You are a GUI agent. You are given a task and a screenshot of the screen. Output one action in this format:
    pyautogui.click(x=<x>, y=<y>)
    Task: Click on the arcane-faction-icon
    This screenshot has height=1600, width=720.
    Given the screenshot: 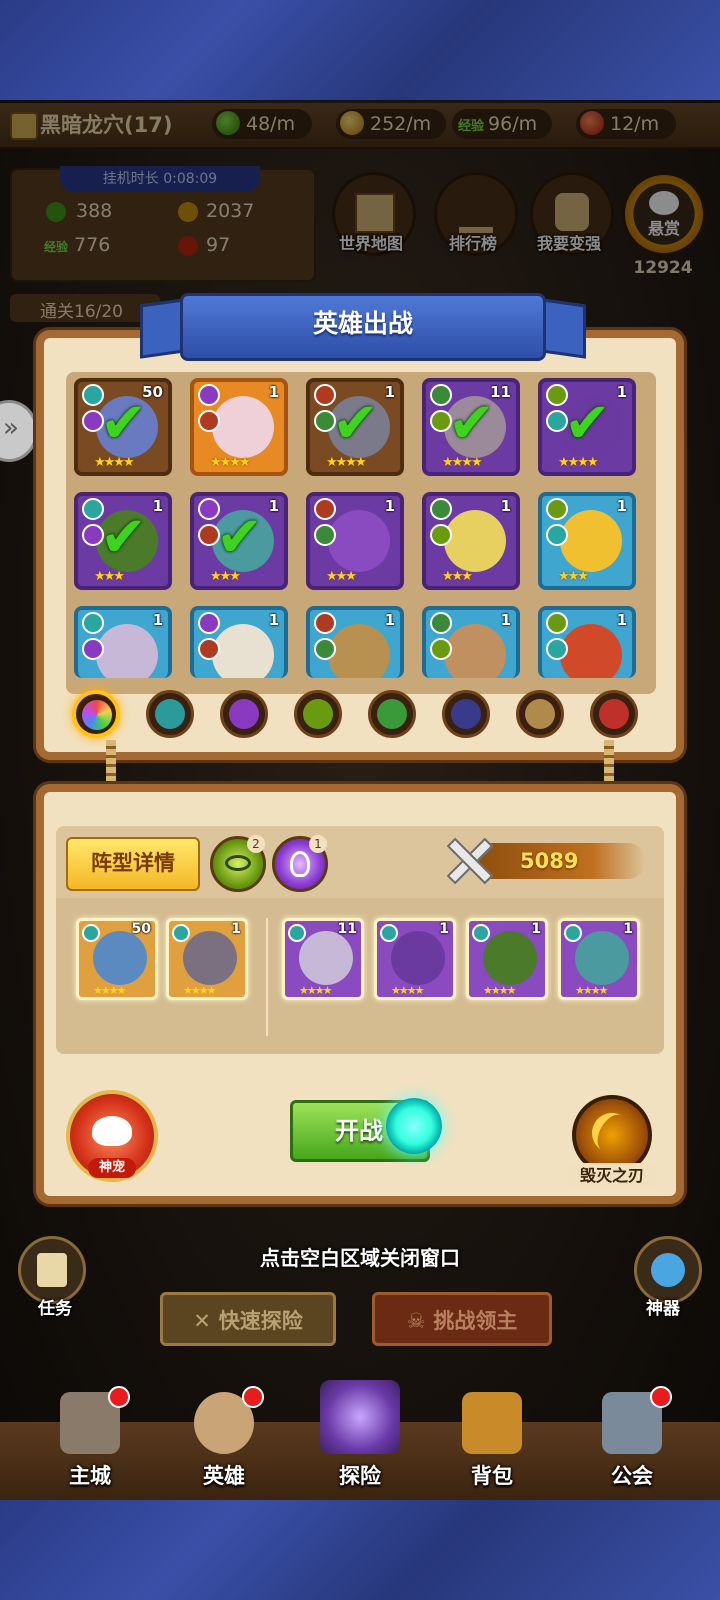 What is the action you would take?
    pyautogui.click(x=300, y=864)
    